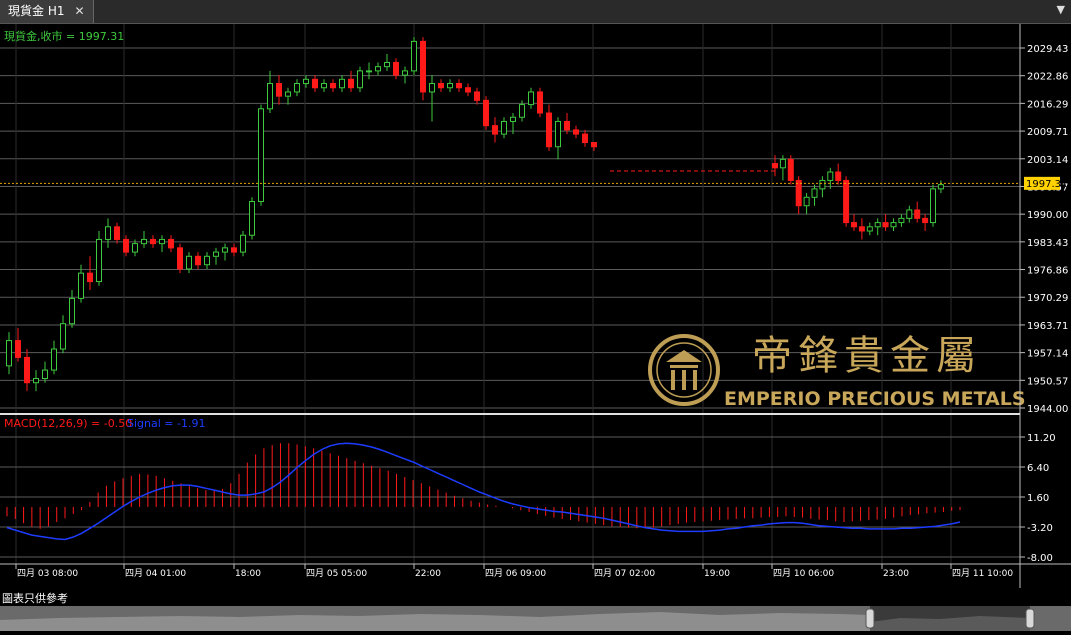 The height and width of the screenshot is (635, 1071). What do you see at coordinates (717, 574) in the screenshot?
I see `time-label: 19:00` at bounding box center [717, 574].